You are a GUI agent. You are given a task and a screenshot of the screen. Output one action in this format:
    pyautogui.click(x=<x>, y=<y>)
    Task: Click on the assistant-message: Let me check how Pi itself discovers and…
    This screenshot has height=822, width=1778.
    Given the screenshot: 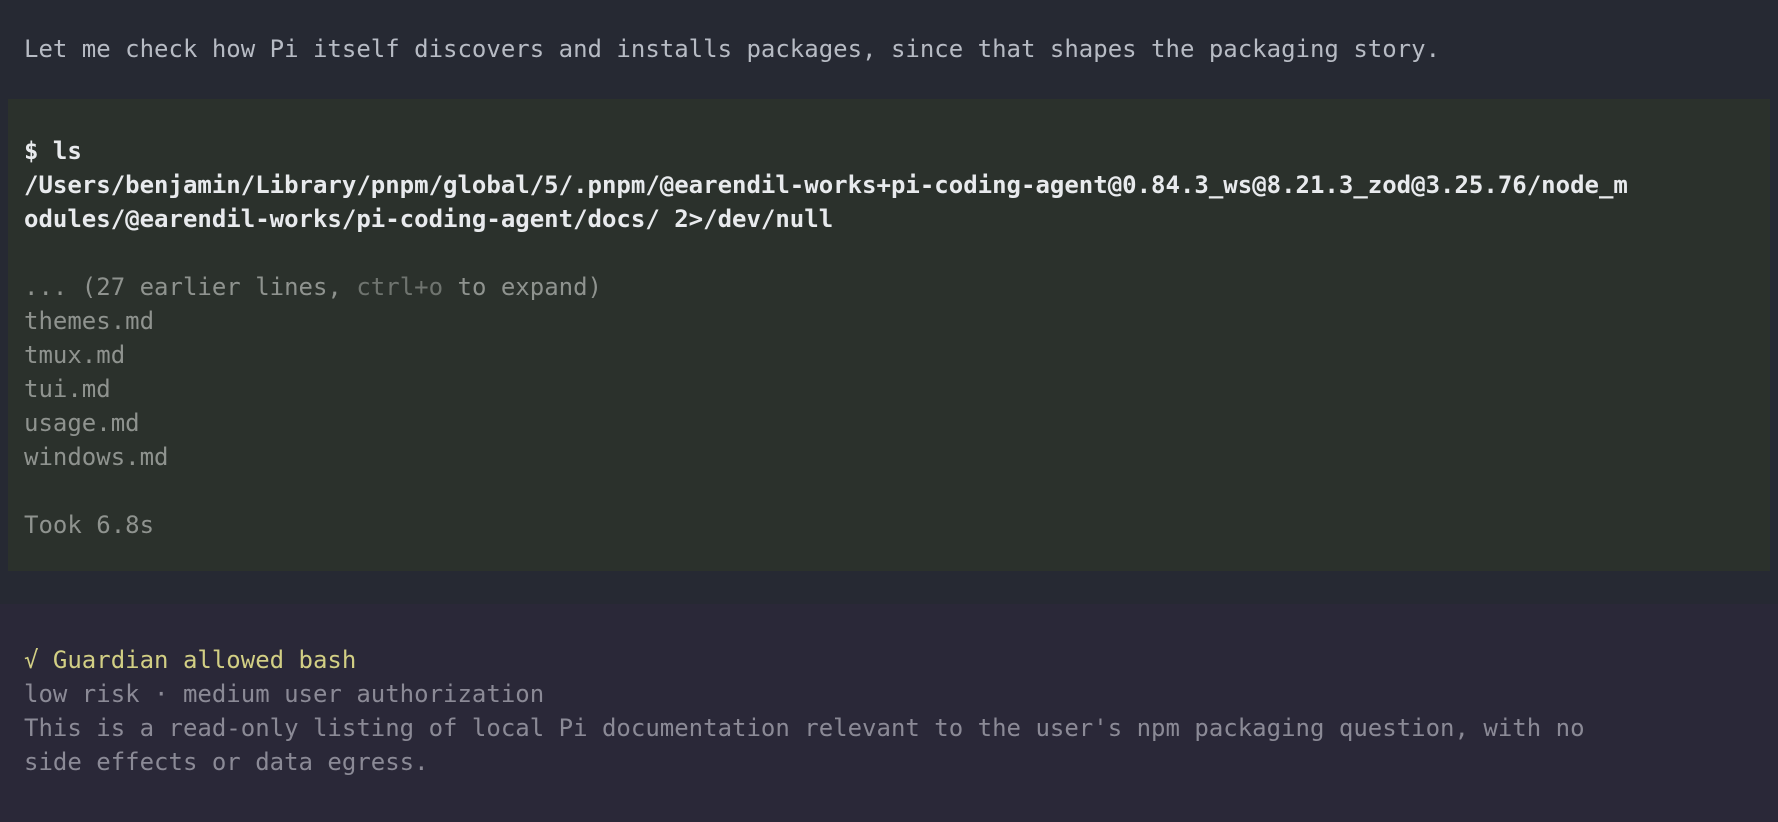 What is the action you would take?
    pyautogui.click(x=732, y=49)
    